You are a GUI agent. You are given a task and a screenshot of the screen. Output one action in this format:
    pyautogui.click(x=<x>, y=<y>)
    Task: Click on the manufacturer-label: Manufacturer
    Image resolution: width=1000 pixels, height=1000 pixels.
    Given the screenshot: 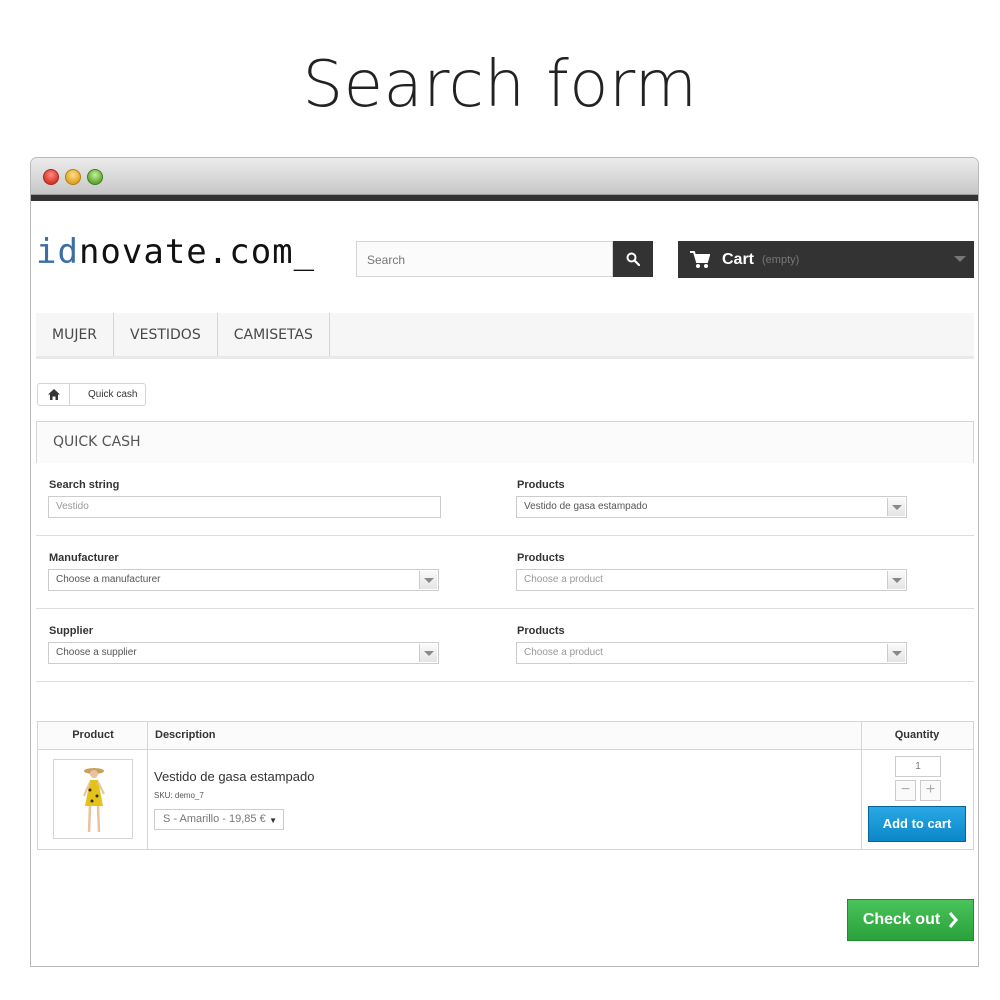 What is the action you would take?
    pyautogui.click(x=84, y=558)
    